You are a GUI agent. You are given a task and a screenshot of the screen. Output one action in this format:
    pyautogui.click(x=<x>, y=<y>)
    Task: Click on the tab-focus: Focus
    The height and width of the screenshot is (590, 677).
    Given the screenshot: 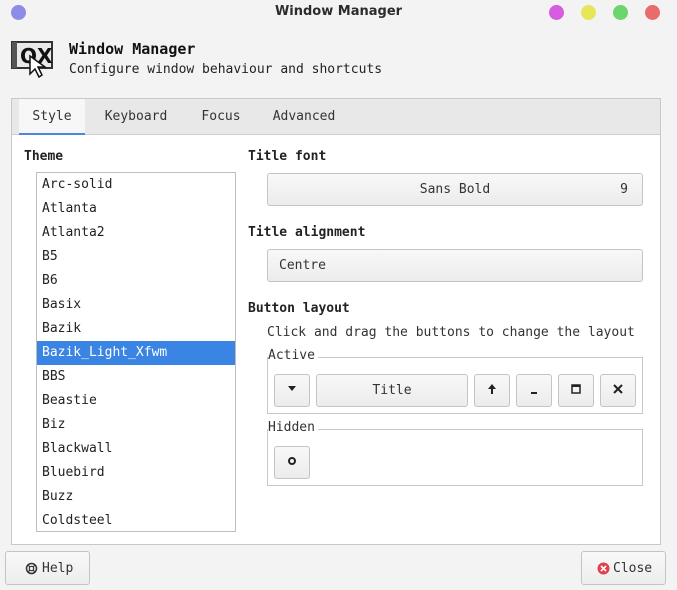 What is the action you would take?
    pyautogui.click(x=221, y=117)
    